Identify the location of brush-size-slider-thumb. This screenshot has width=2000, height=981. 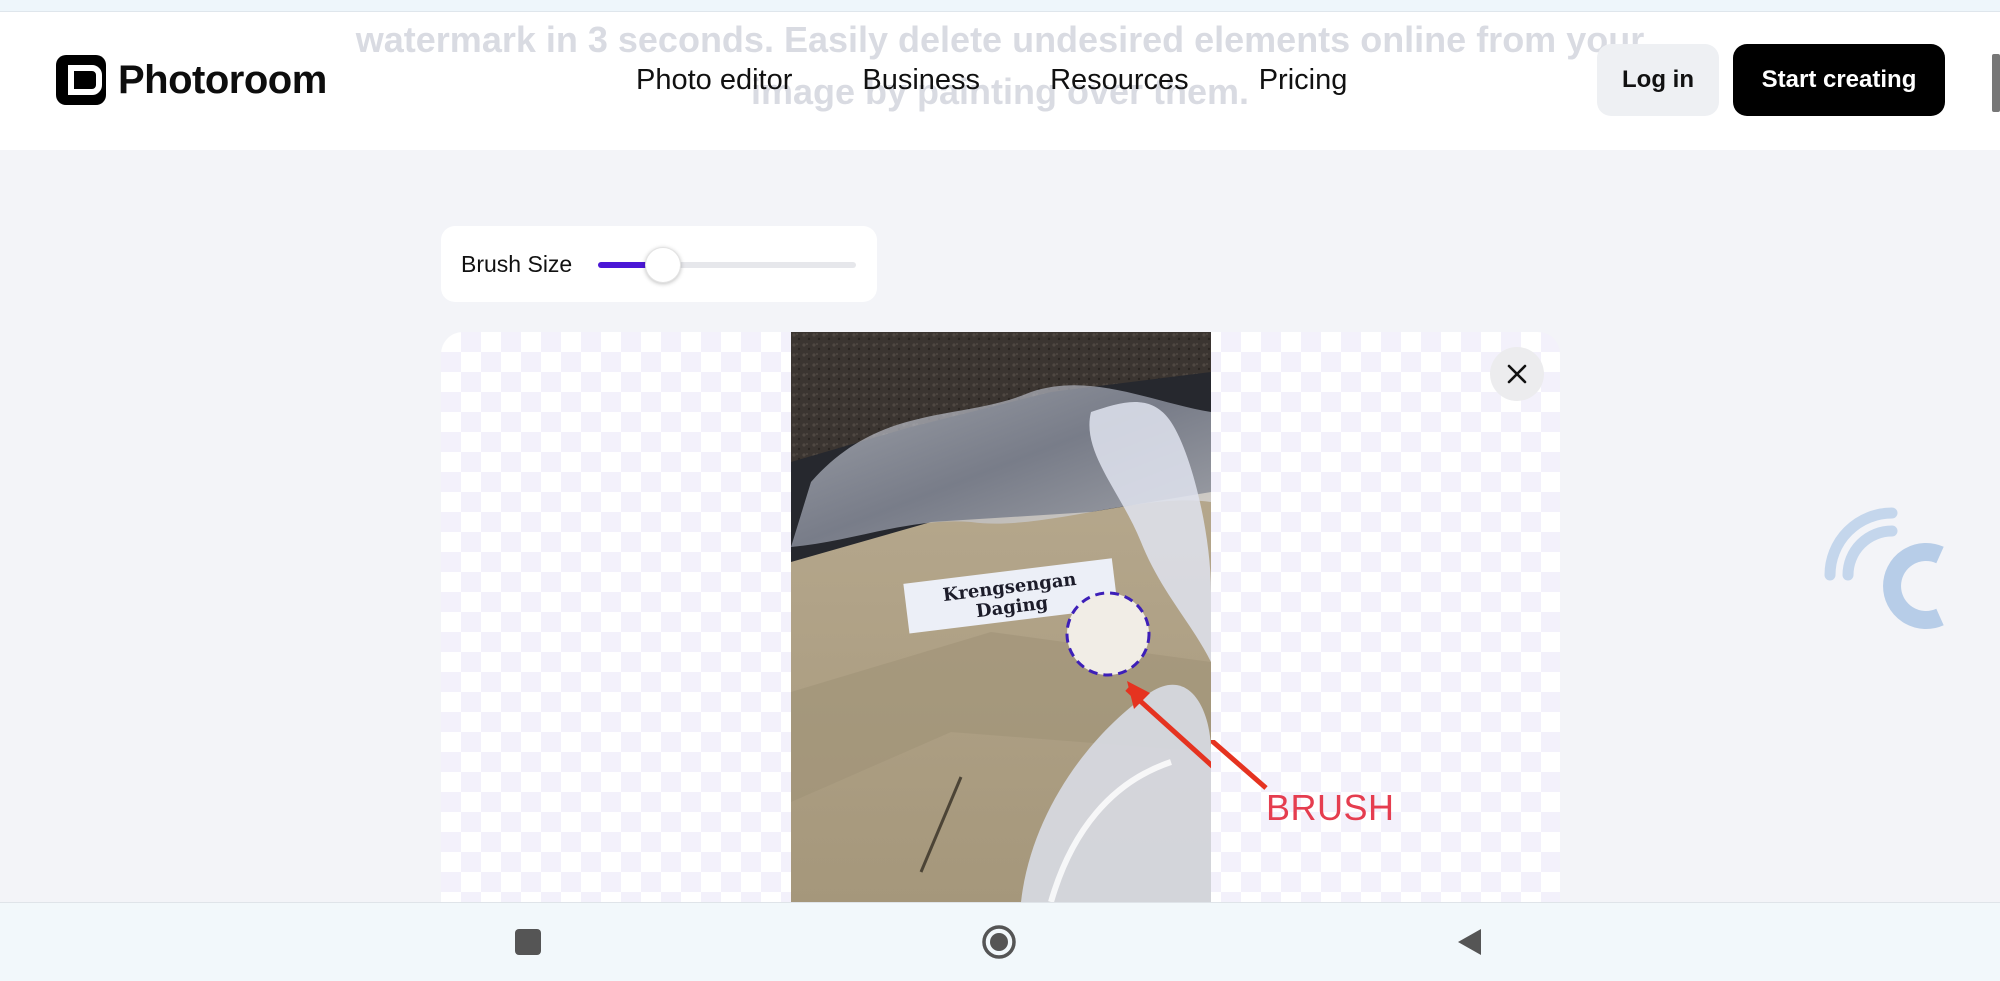
(662, 265).